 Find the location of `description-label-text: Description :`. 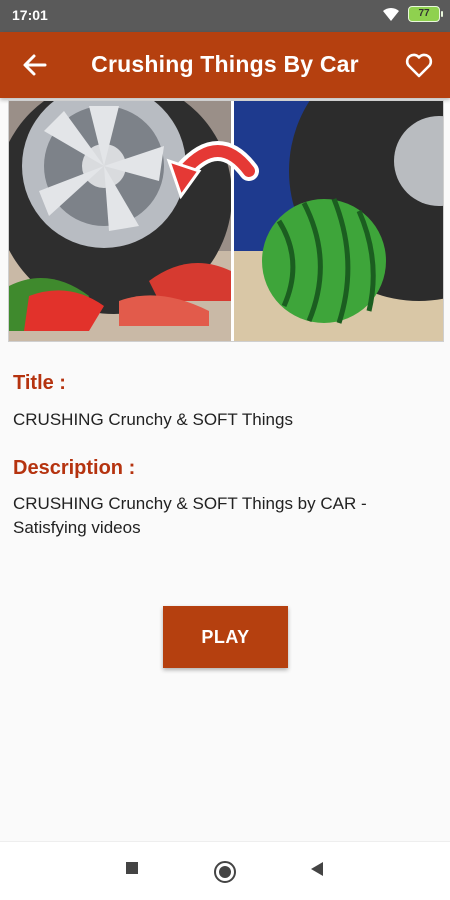

description-label-text: Description : is located at coordinates (74, 468).